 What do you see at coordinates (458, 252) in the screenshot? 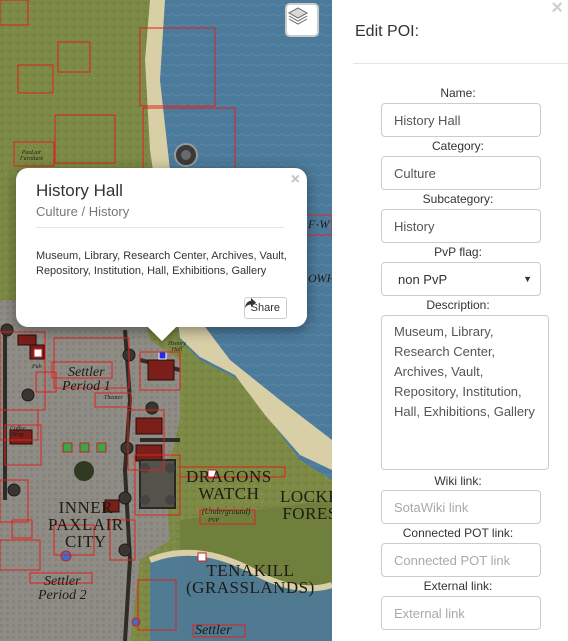
I see `pvp-flag-label: PvP flag:` at bounding box center [458, 252].